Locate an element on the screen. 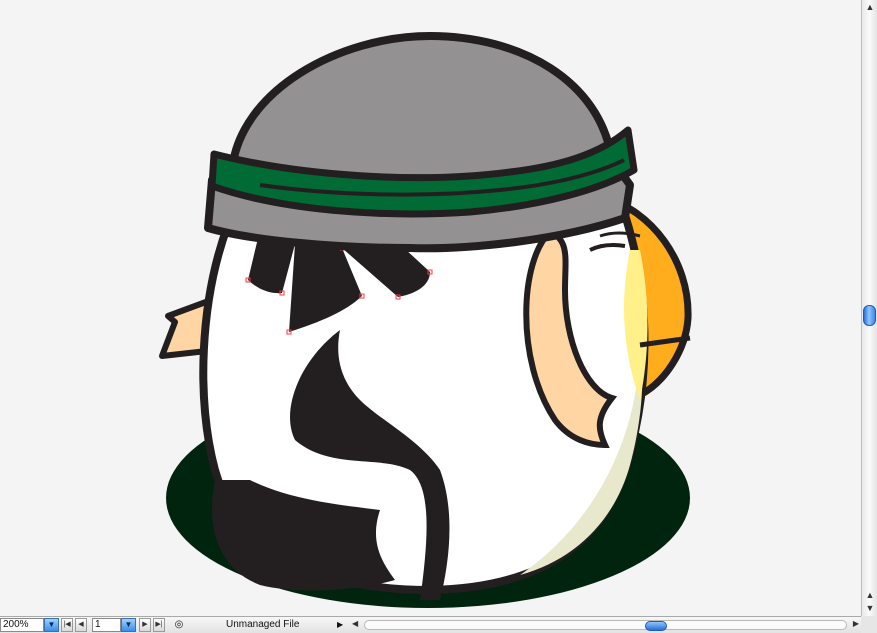 The height and width of the screenshot is (633, 877). scroll-right-icon: ▶ is located at coordinates (856, 623).